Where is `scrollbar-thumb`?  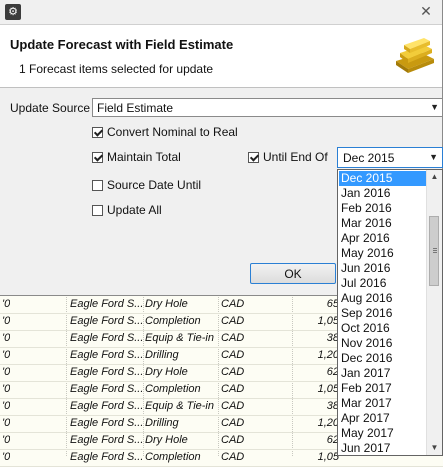 scrollbar-thumb is located at coordinates (434, 251).